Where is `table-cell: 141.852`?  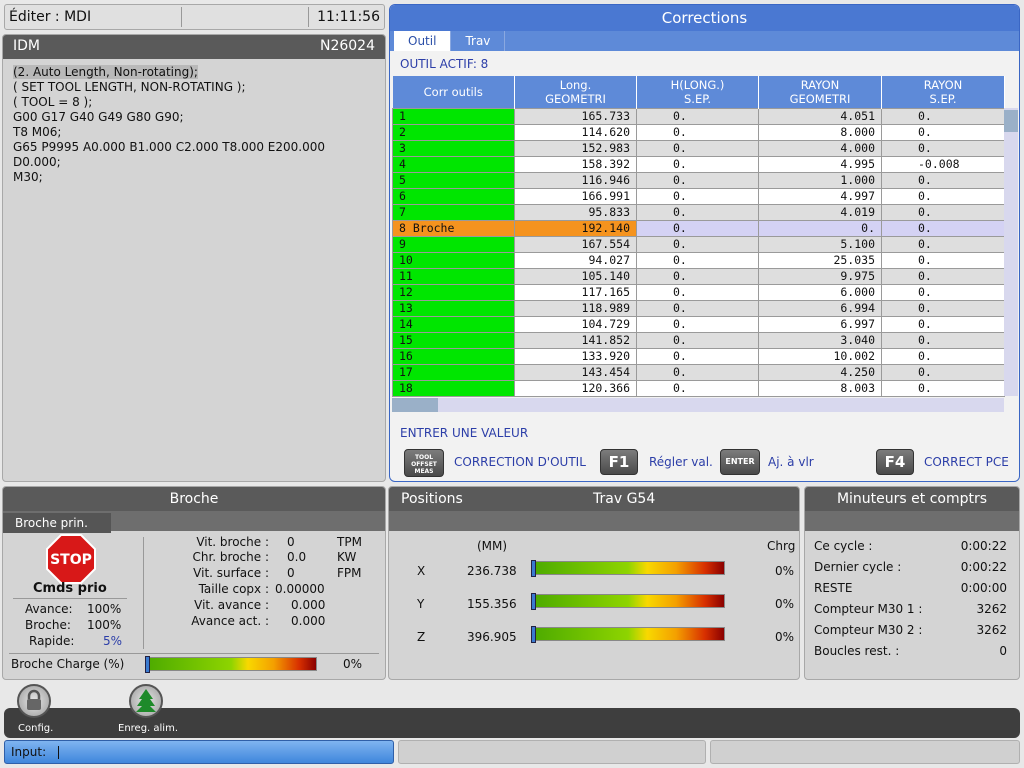
table-cell: 141.852 is located at coordinates (575, 340).